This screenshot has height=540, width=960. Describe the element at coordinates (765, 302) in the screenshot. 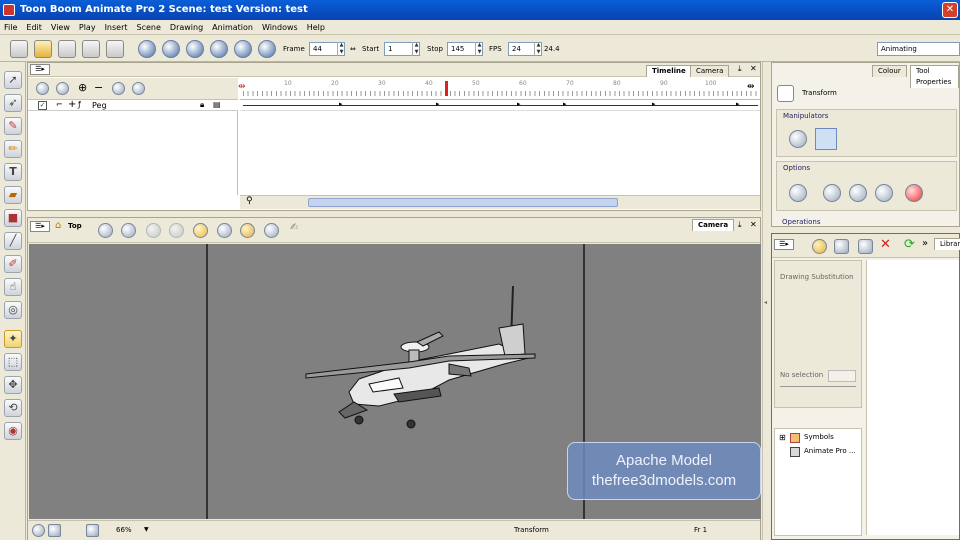

I see `splitter-arrow-icon: ◂` at that location.